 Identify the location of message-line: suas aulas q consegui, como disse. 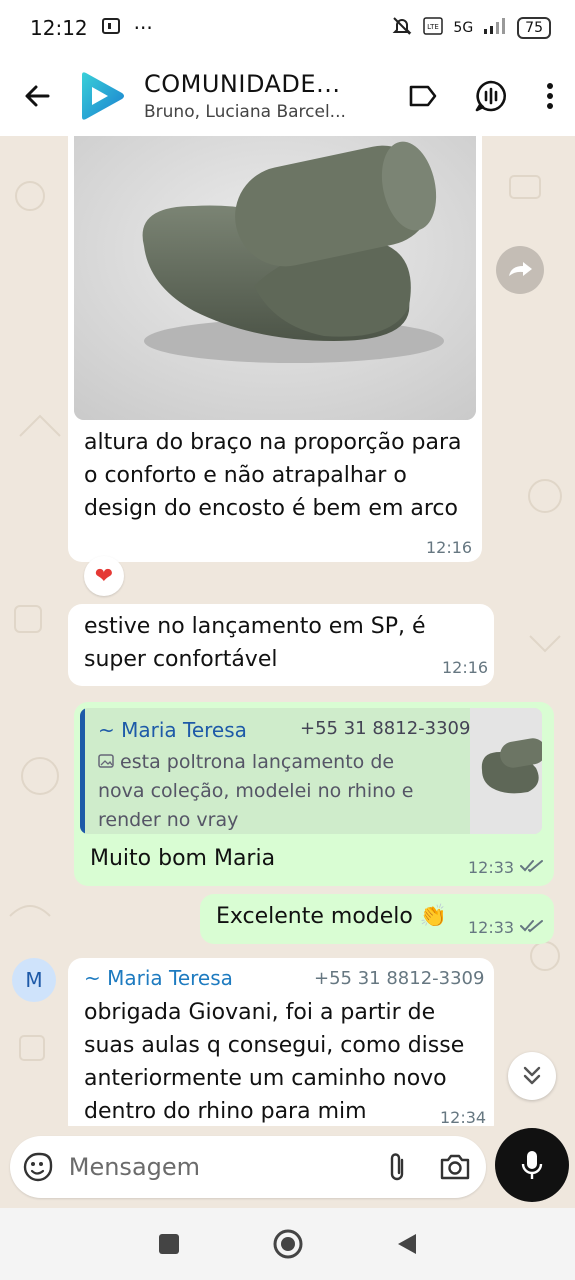
(274, 1045).